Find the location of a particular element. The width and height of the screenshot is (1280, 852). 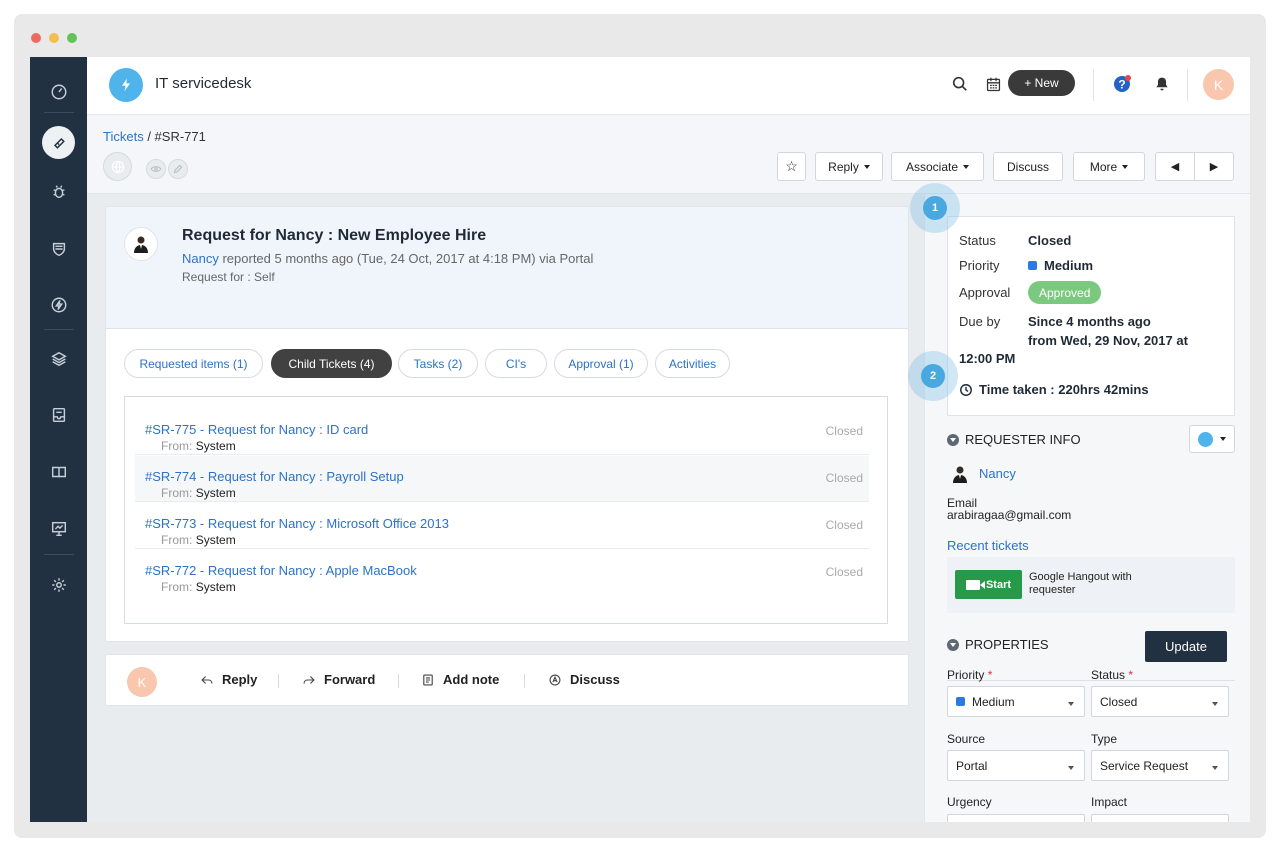

settings-gear-icon is located at coordinates (58, 585).